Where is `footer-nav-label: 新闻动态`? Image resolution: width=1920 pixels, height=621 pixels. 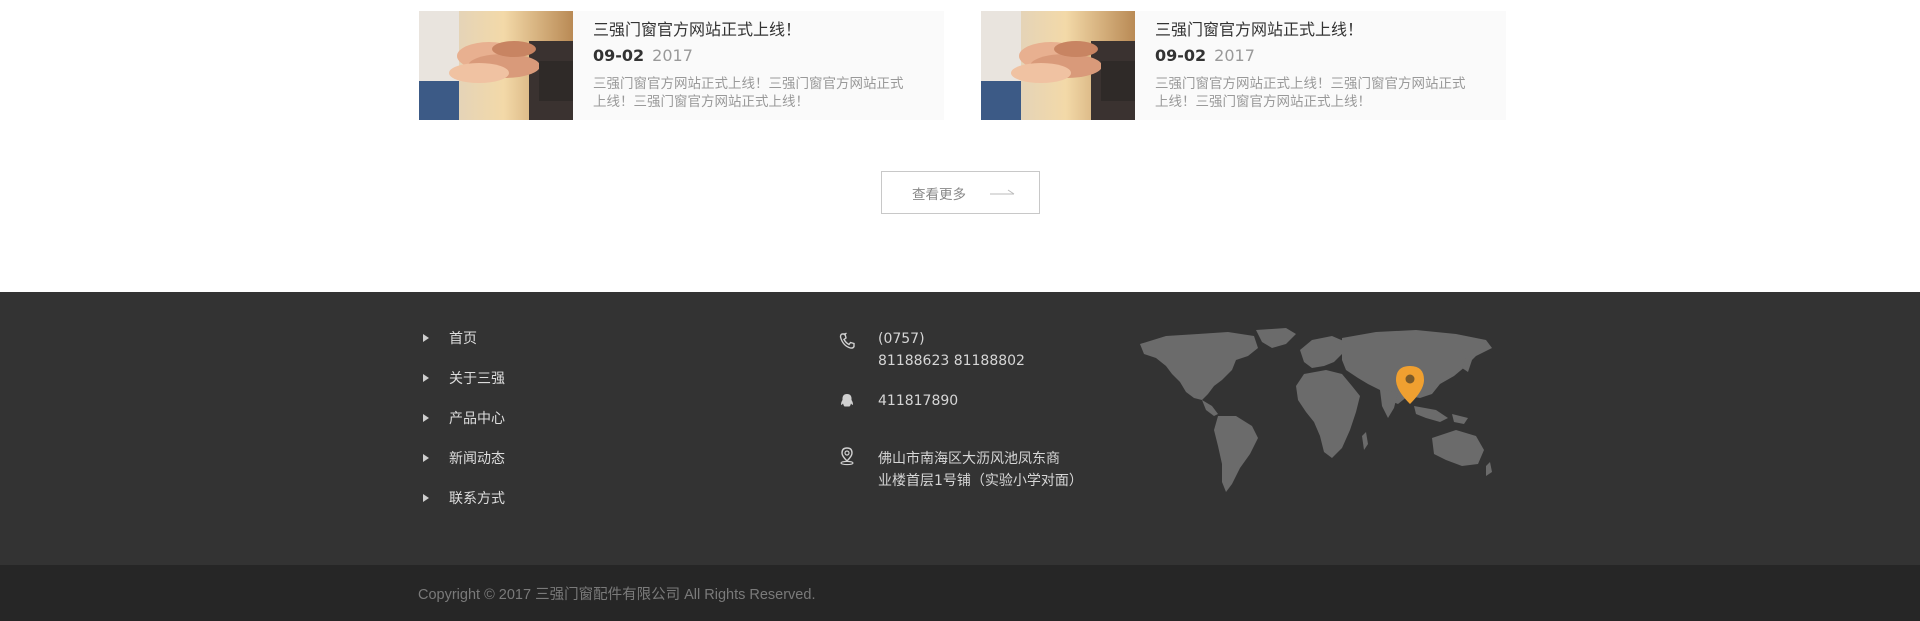
footer-nav-label: 新闻动态 is located at coordinates (477, 459).